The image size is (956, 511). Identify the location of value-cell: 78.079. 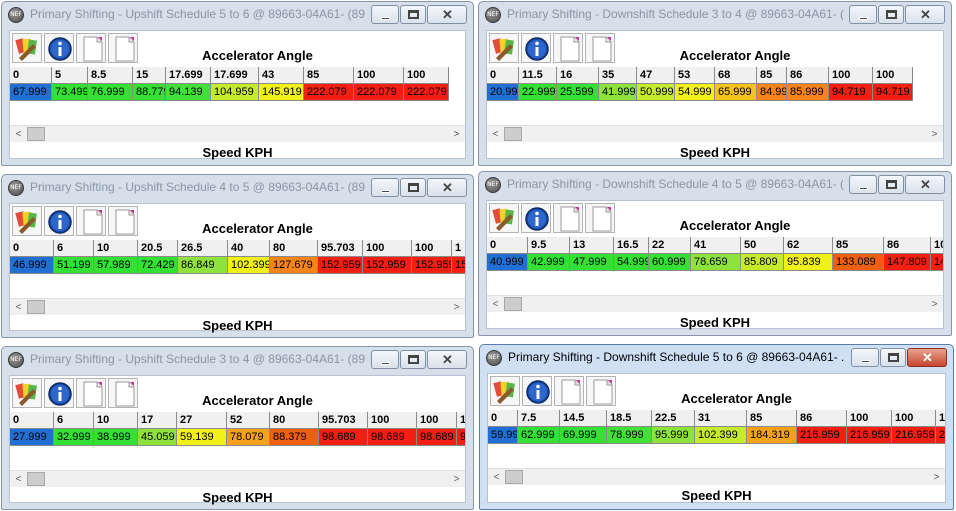
(248, 437).